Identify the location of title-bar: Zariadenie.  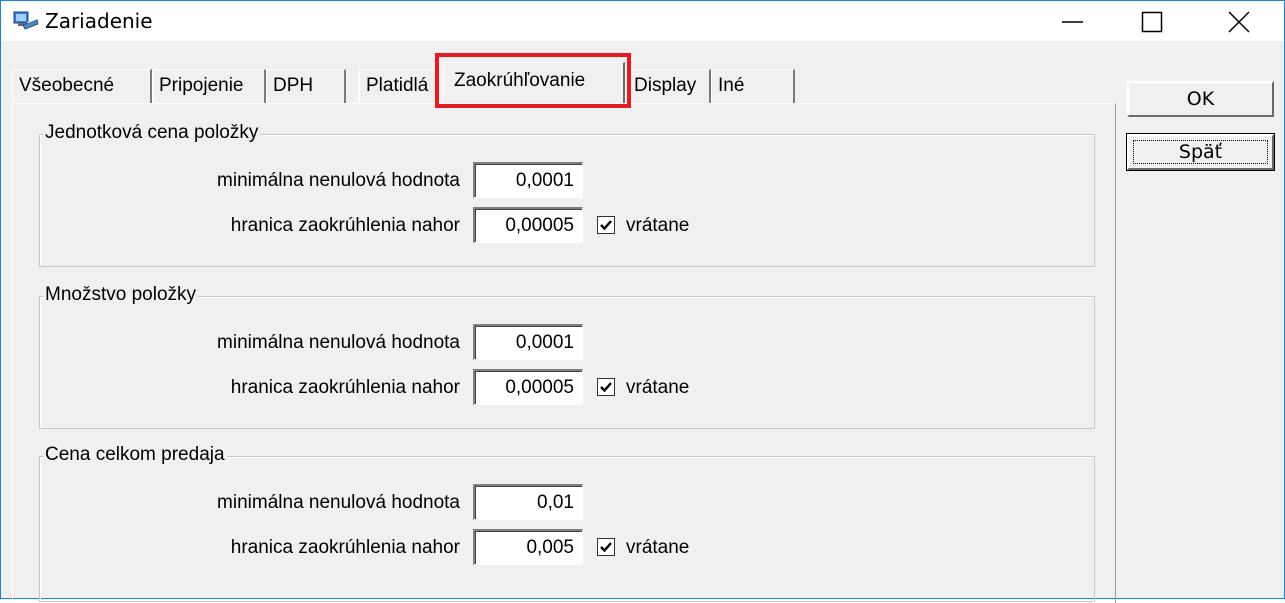
(642, 21).